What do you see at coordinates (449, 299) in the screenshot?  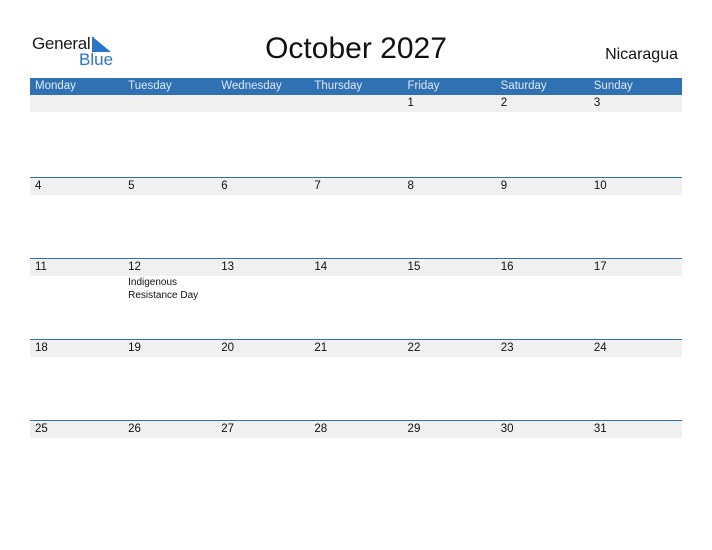 I see `day-cell: 15` at bounding box center [449, 299].